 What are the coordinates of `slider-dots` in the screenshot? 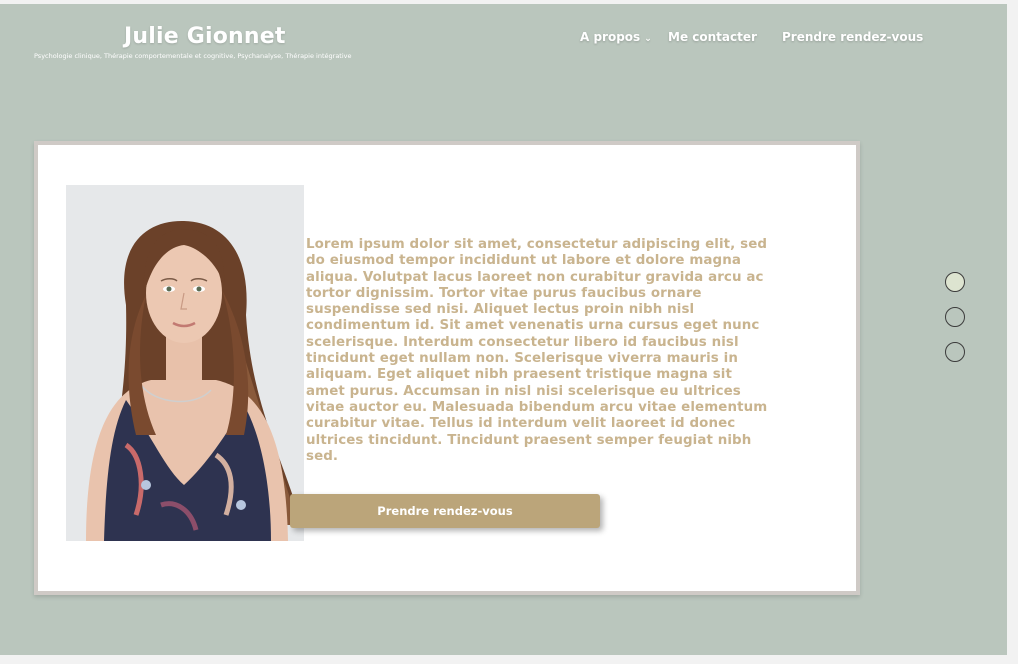 It's located at (957, 324).